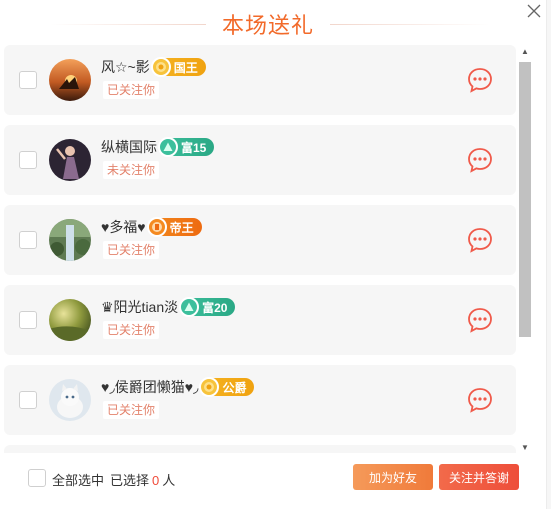 The image size is (551, 509). Describe the element at coordinates (125, 67) in the screenshot. I see `username: 风☆~影` at that location.